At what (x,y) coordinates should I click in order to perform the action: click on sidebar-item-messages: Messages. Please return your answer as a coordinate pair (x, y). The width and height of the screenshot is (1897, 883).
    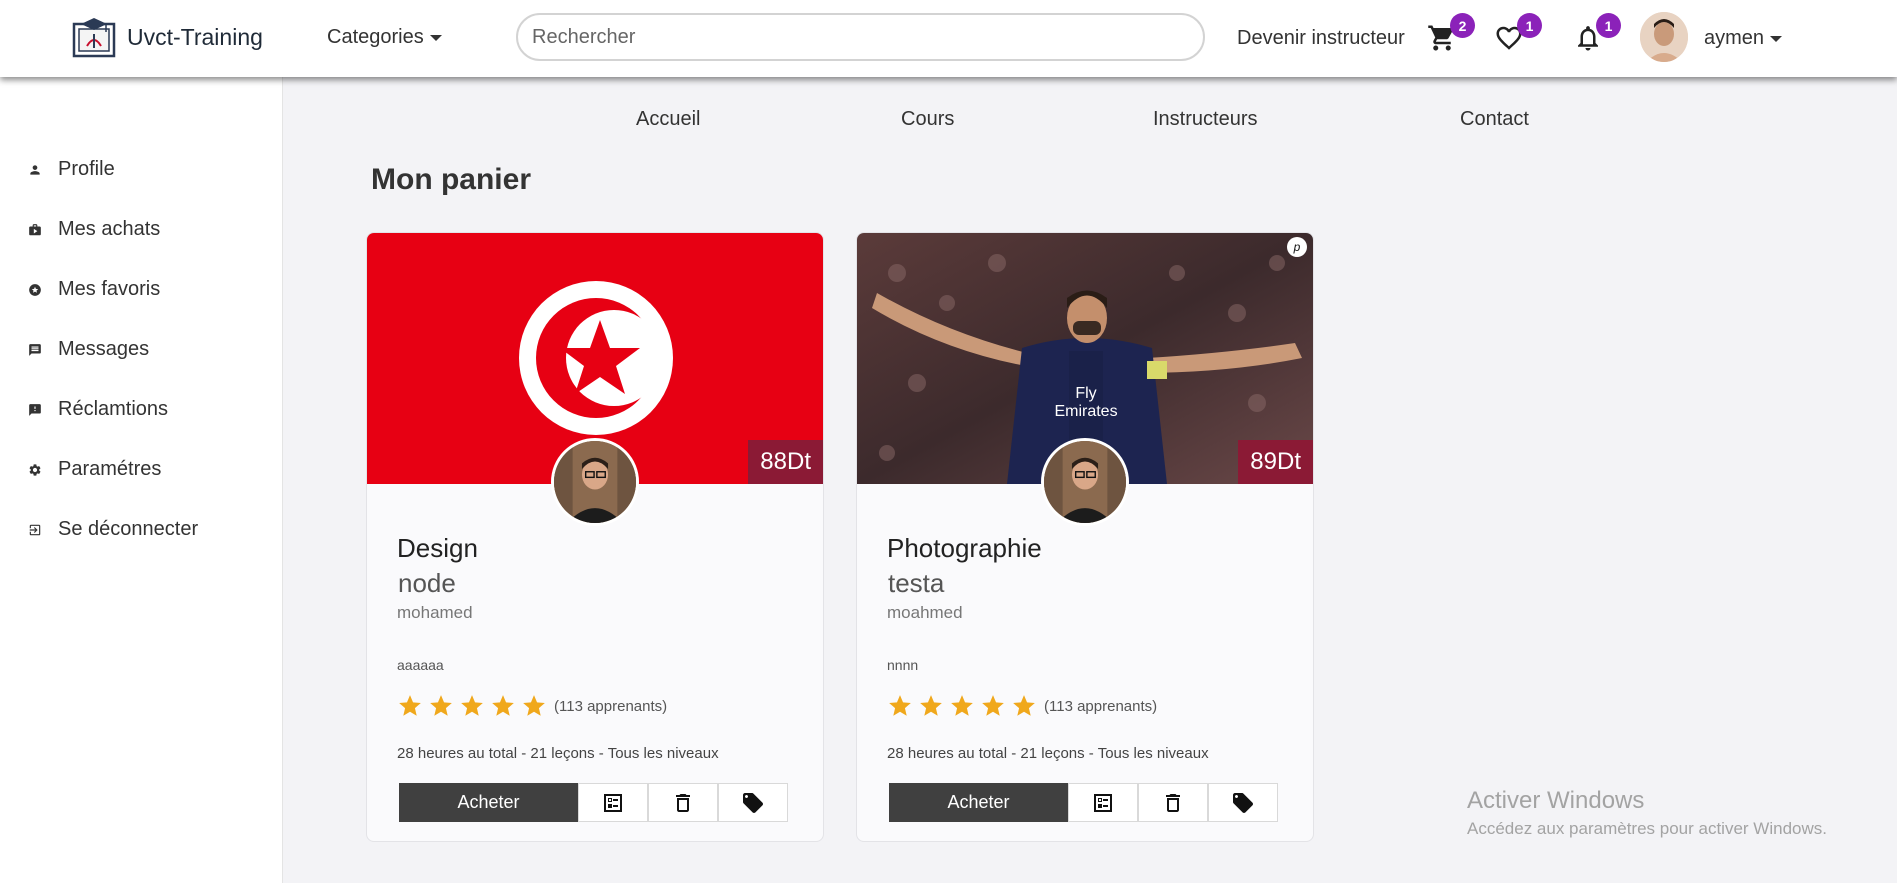
    Looking at the image, I should click on (88, 349).